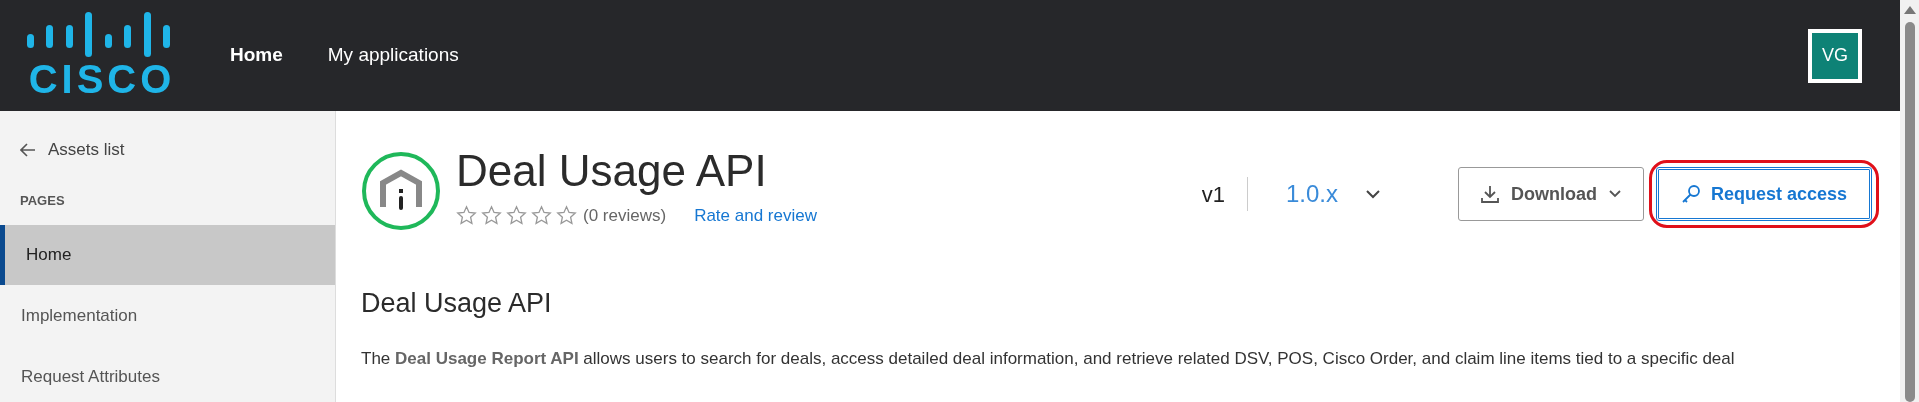 Image resolution: width=1919 pixels, height=402 pixels. Describe the element at coordinates (256, 55) in the screenshot. I see `nav-link: Home` at that location.